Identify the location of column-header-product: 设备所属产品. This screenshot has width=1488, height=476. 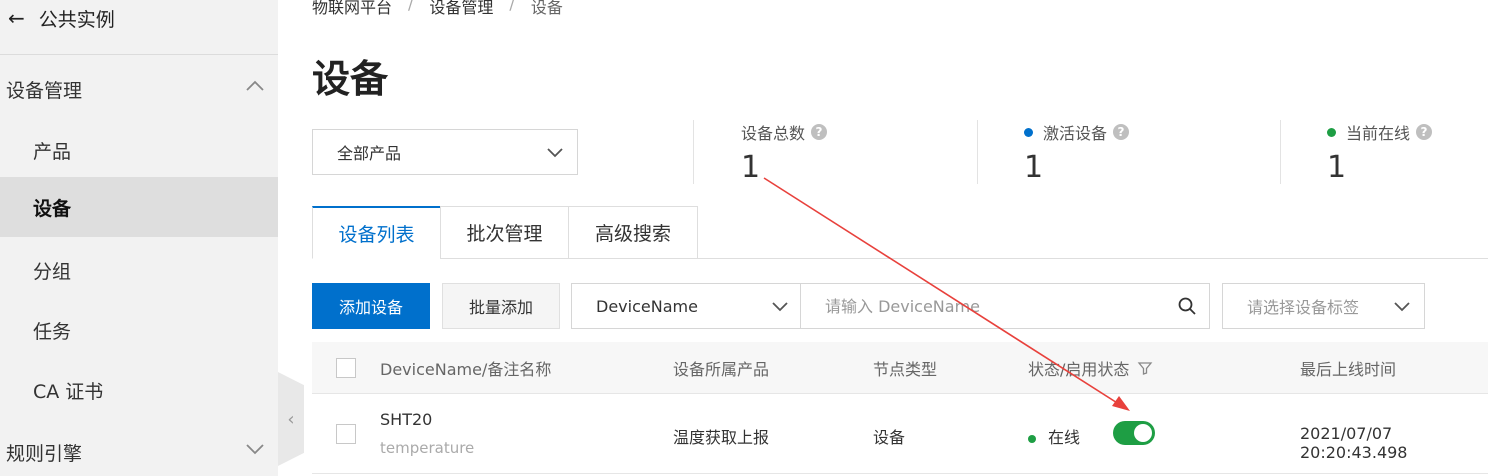
(721, 369).